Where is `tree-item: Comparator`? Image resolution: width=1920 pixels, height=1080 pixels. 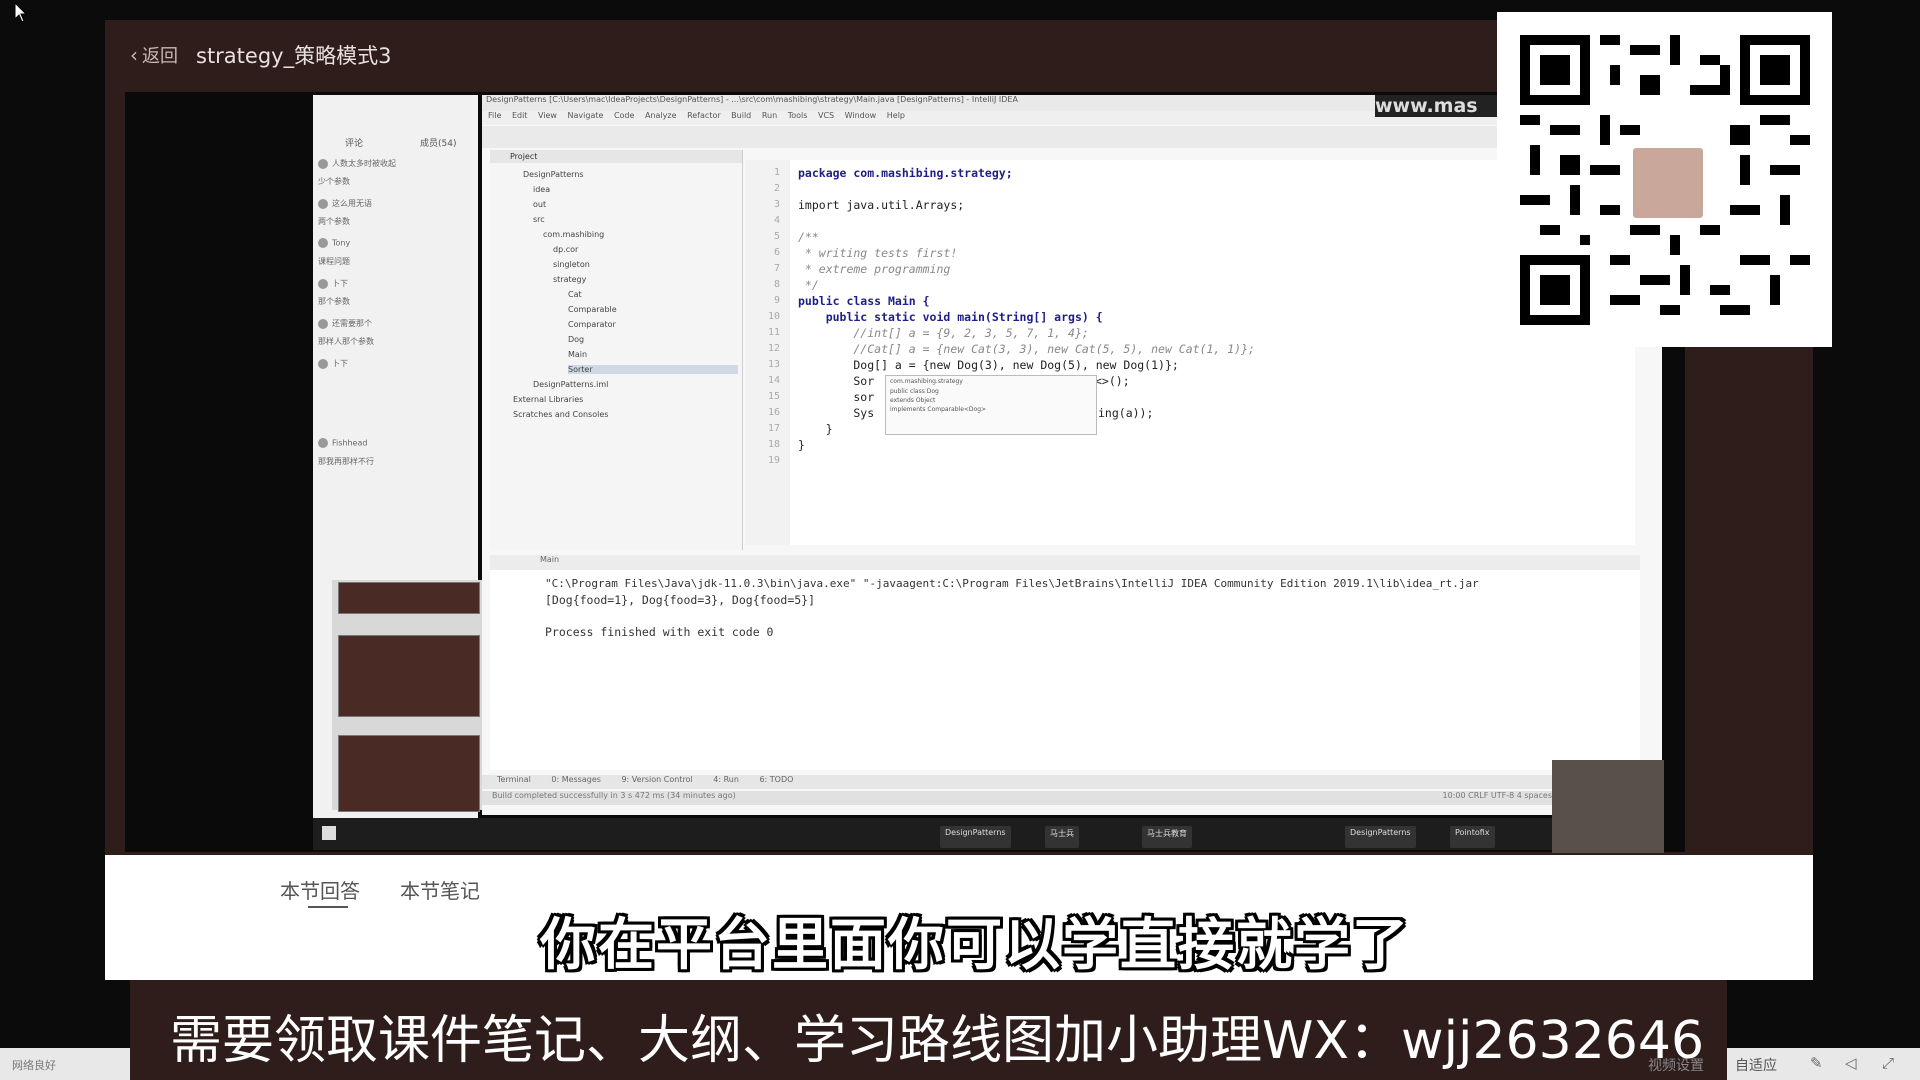 tree-item: Comparator is located at coordinates (592, 324).